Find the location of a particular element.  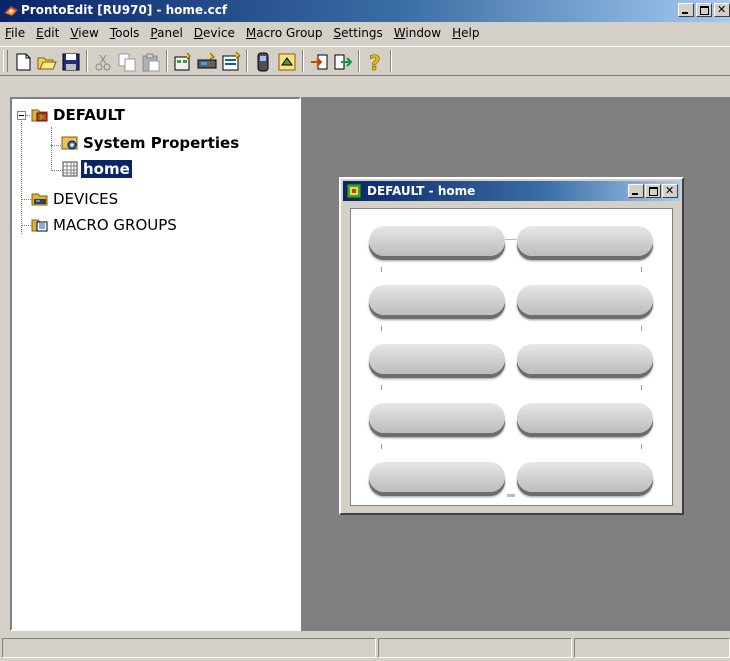

tree-label-system-properties: System Properties is located at coordinates (161, 143).